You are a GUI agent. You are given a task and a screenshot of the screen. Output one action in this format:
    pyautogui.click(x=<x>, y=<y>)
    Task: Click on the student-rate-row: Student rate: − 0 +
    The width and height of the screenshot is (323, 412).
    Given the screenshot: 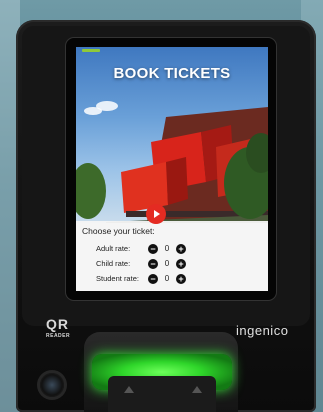 What is the action you would take?
    pyautogui.click(x=141, y=278)
    